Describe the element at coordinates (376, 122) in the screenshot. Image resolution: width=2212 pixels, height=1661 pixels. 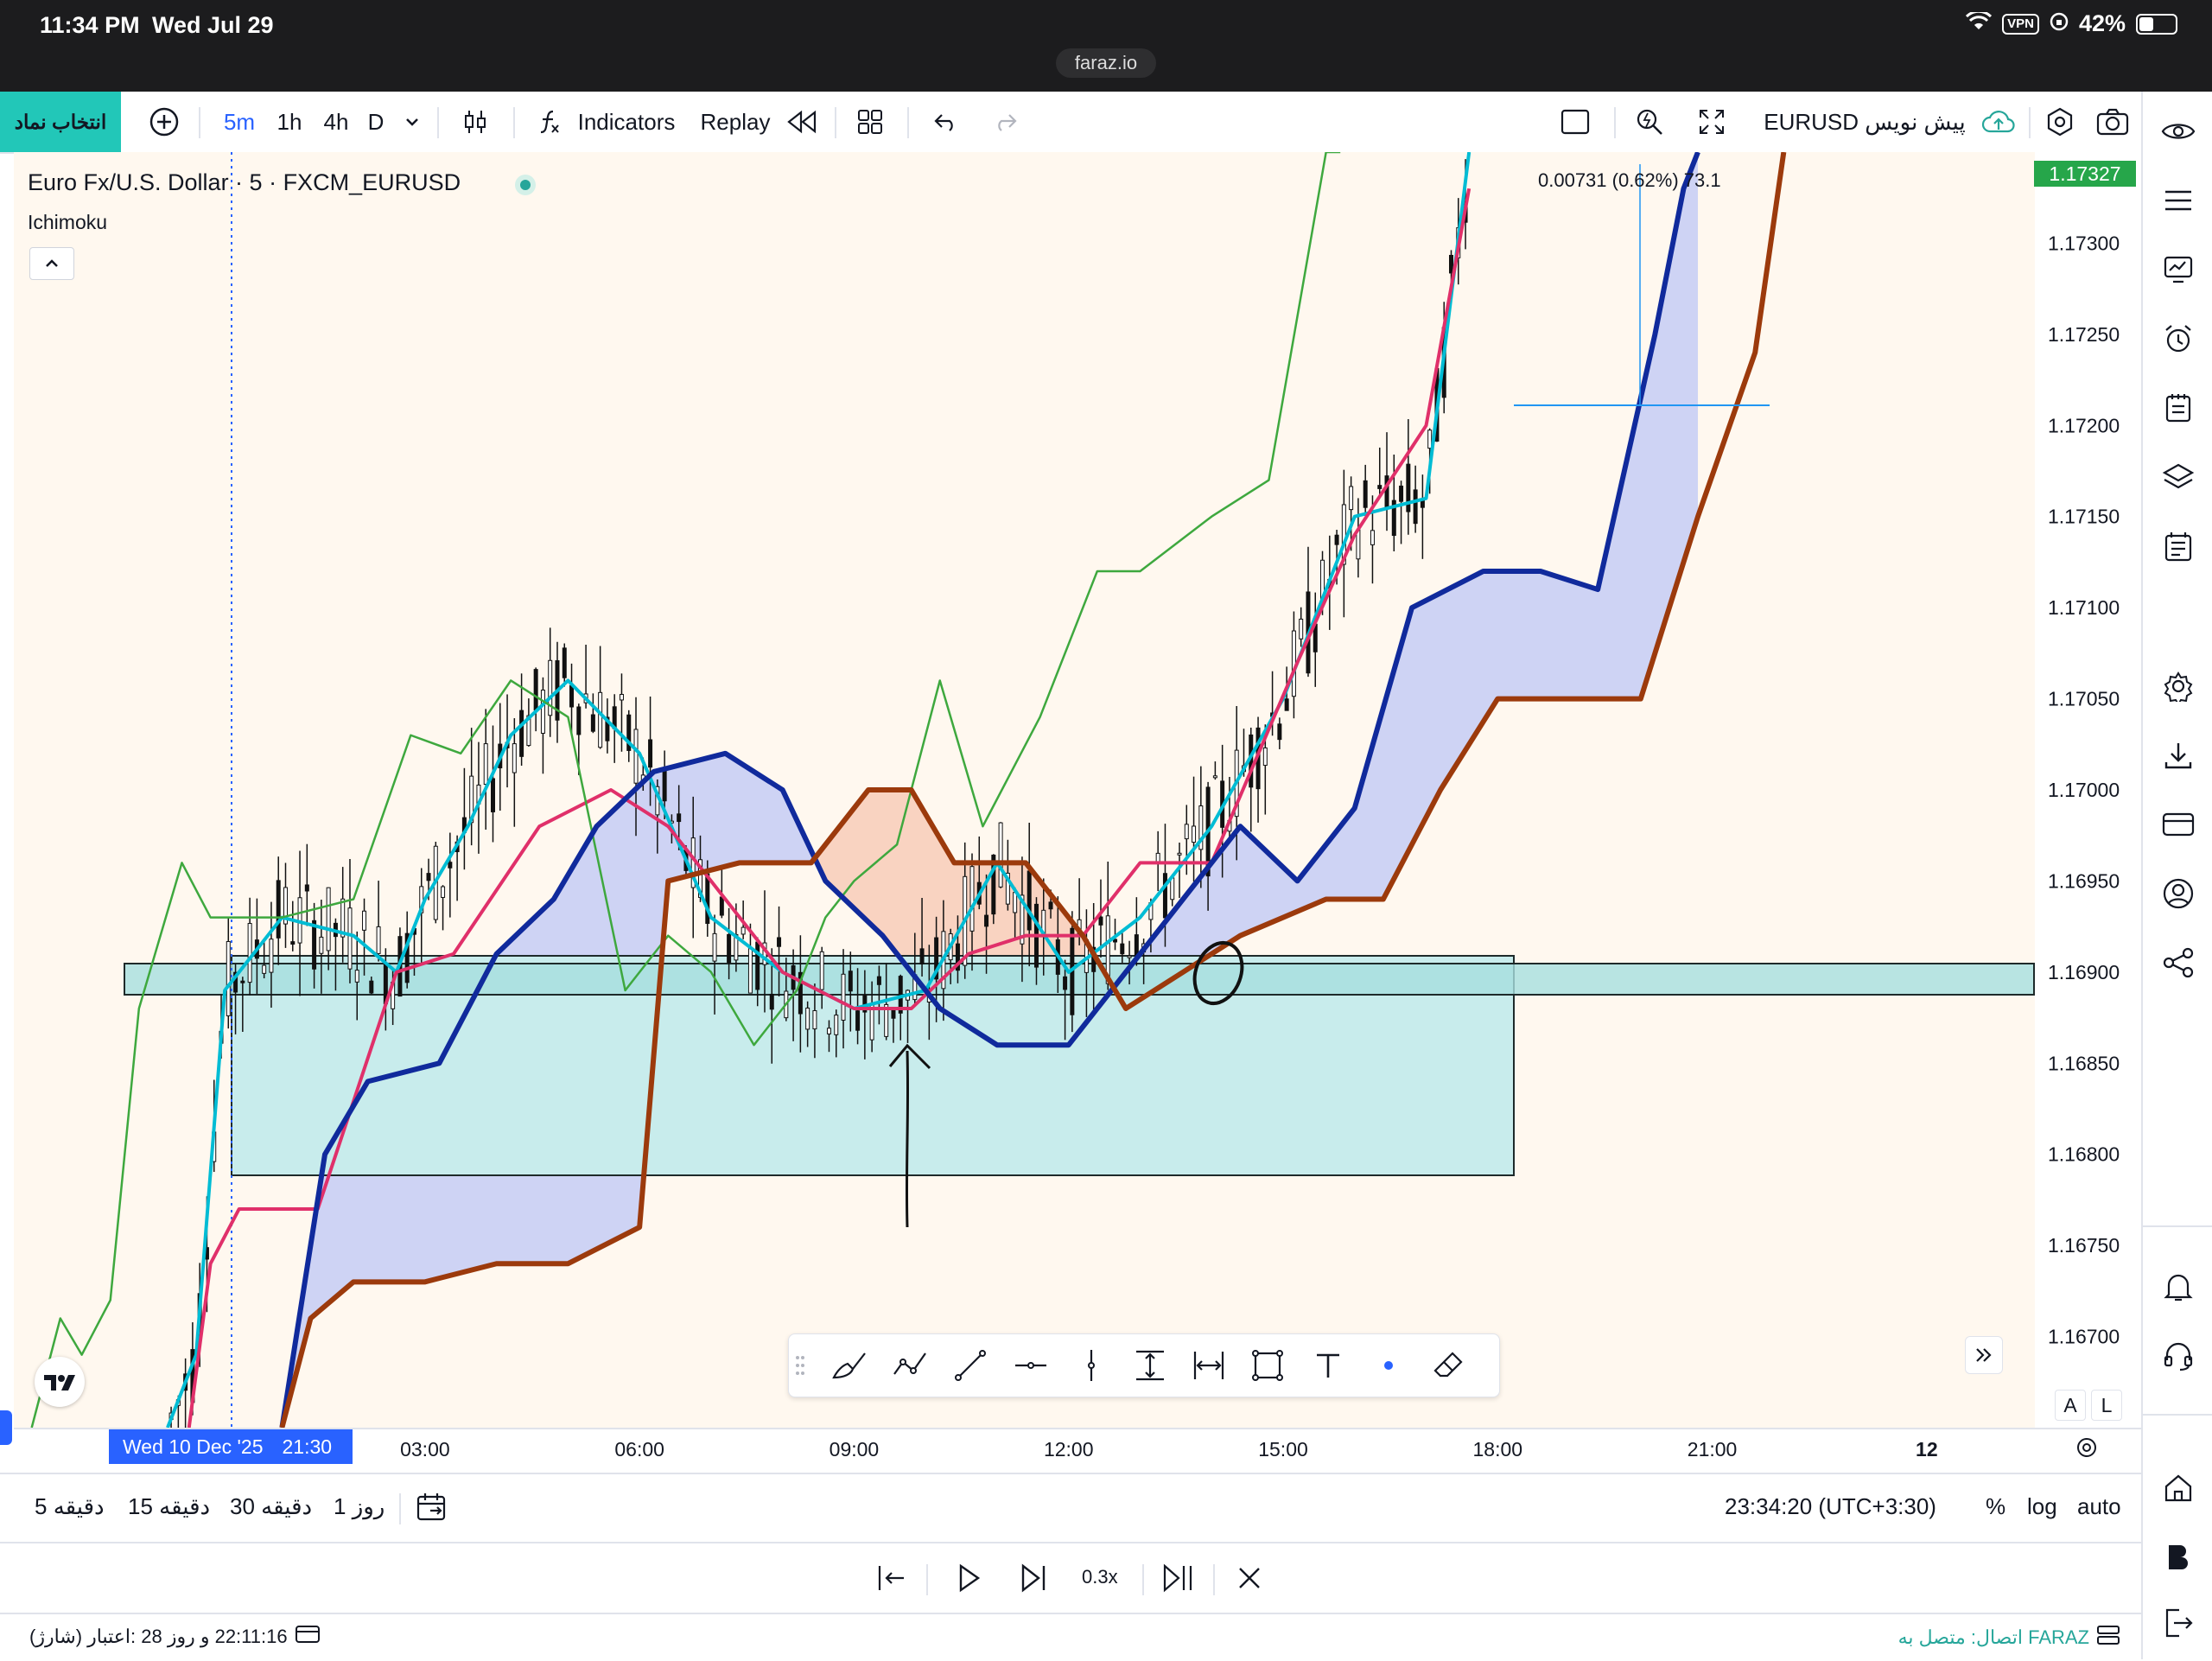
I see `interval-d: D` at that location.